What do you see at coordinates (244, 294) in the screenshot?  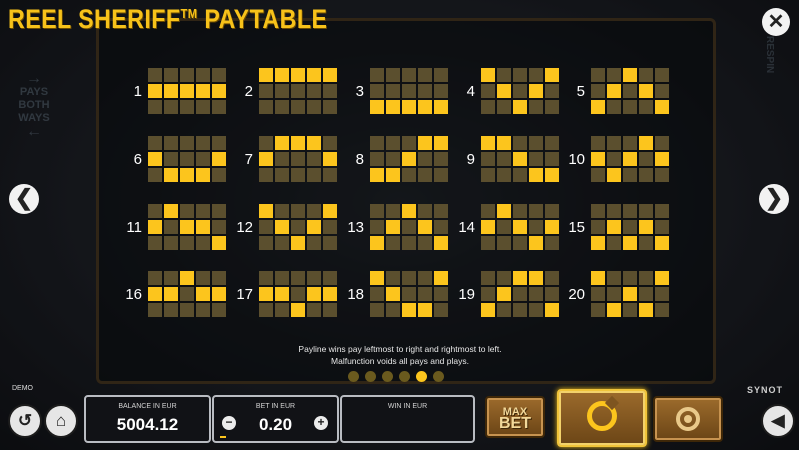 I see `payline-number: 17` at bounding box center [244, 294].